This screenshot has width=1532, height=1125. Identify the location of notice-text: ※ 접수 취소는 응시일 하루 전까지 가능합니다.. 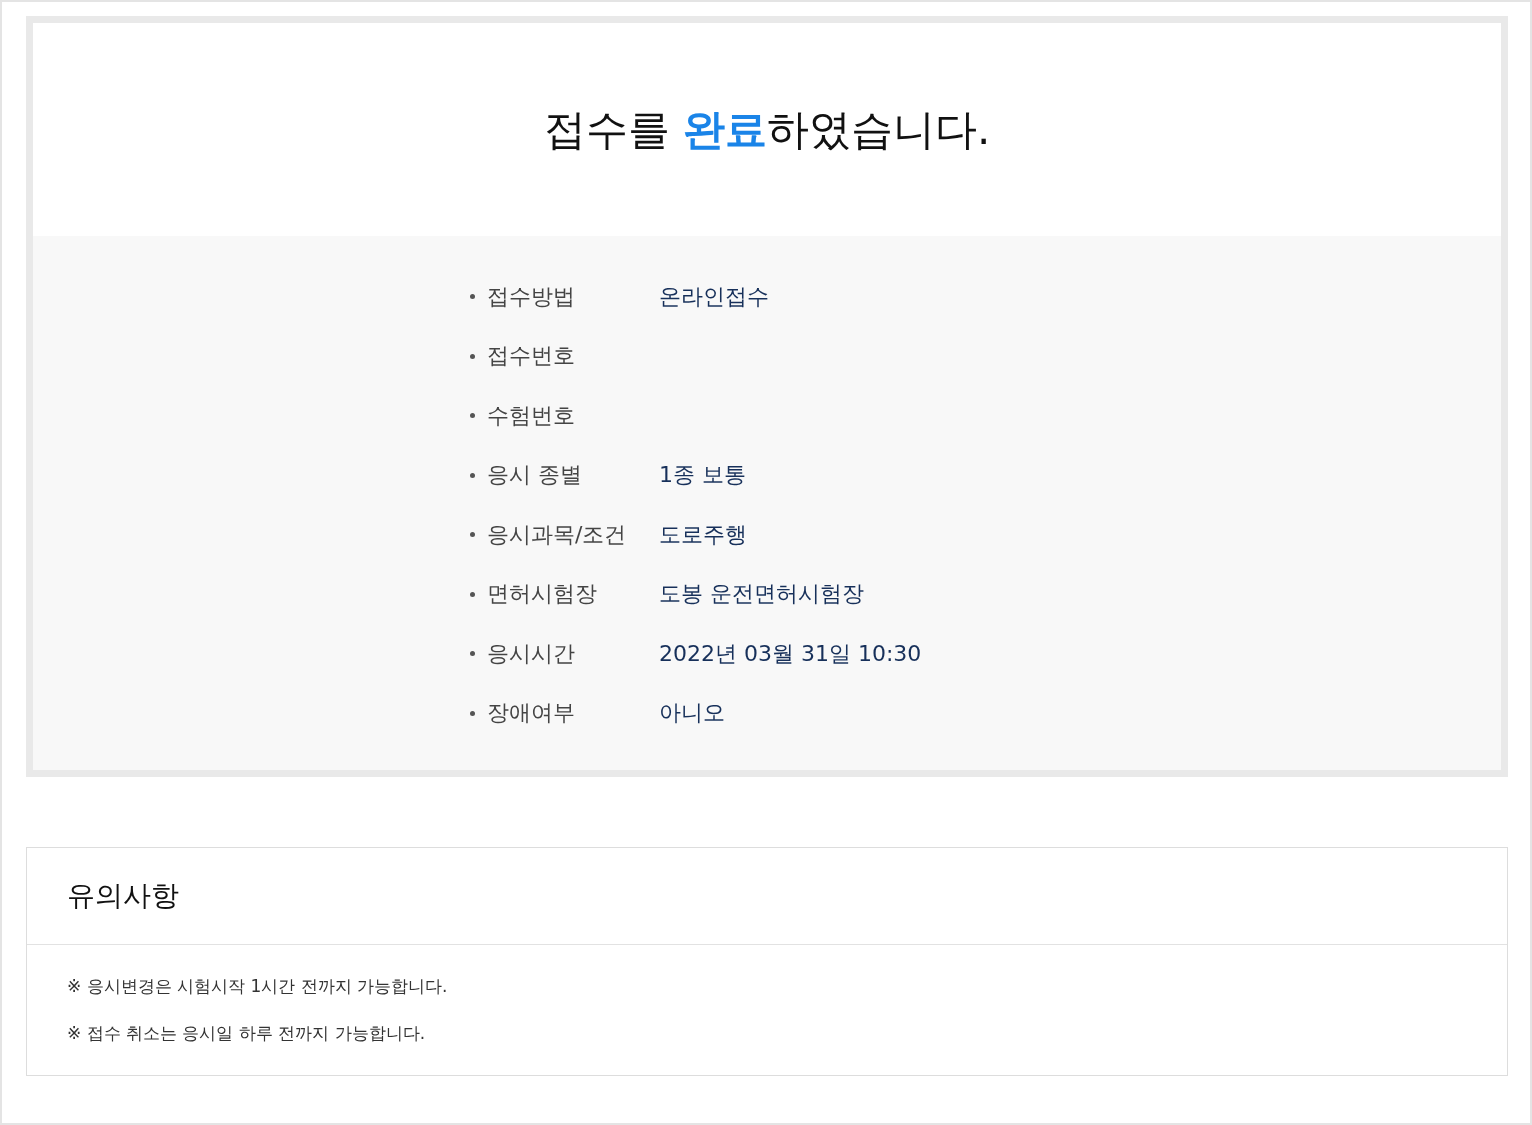
(247, 1033).